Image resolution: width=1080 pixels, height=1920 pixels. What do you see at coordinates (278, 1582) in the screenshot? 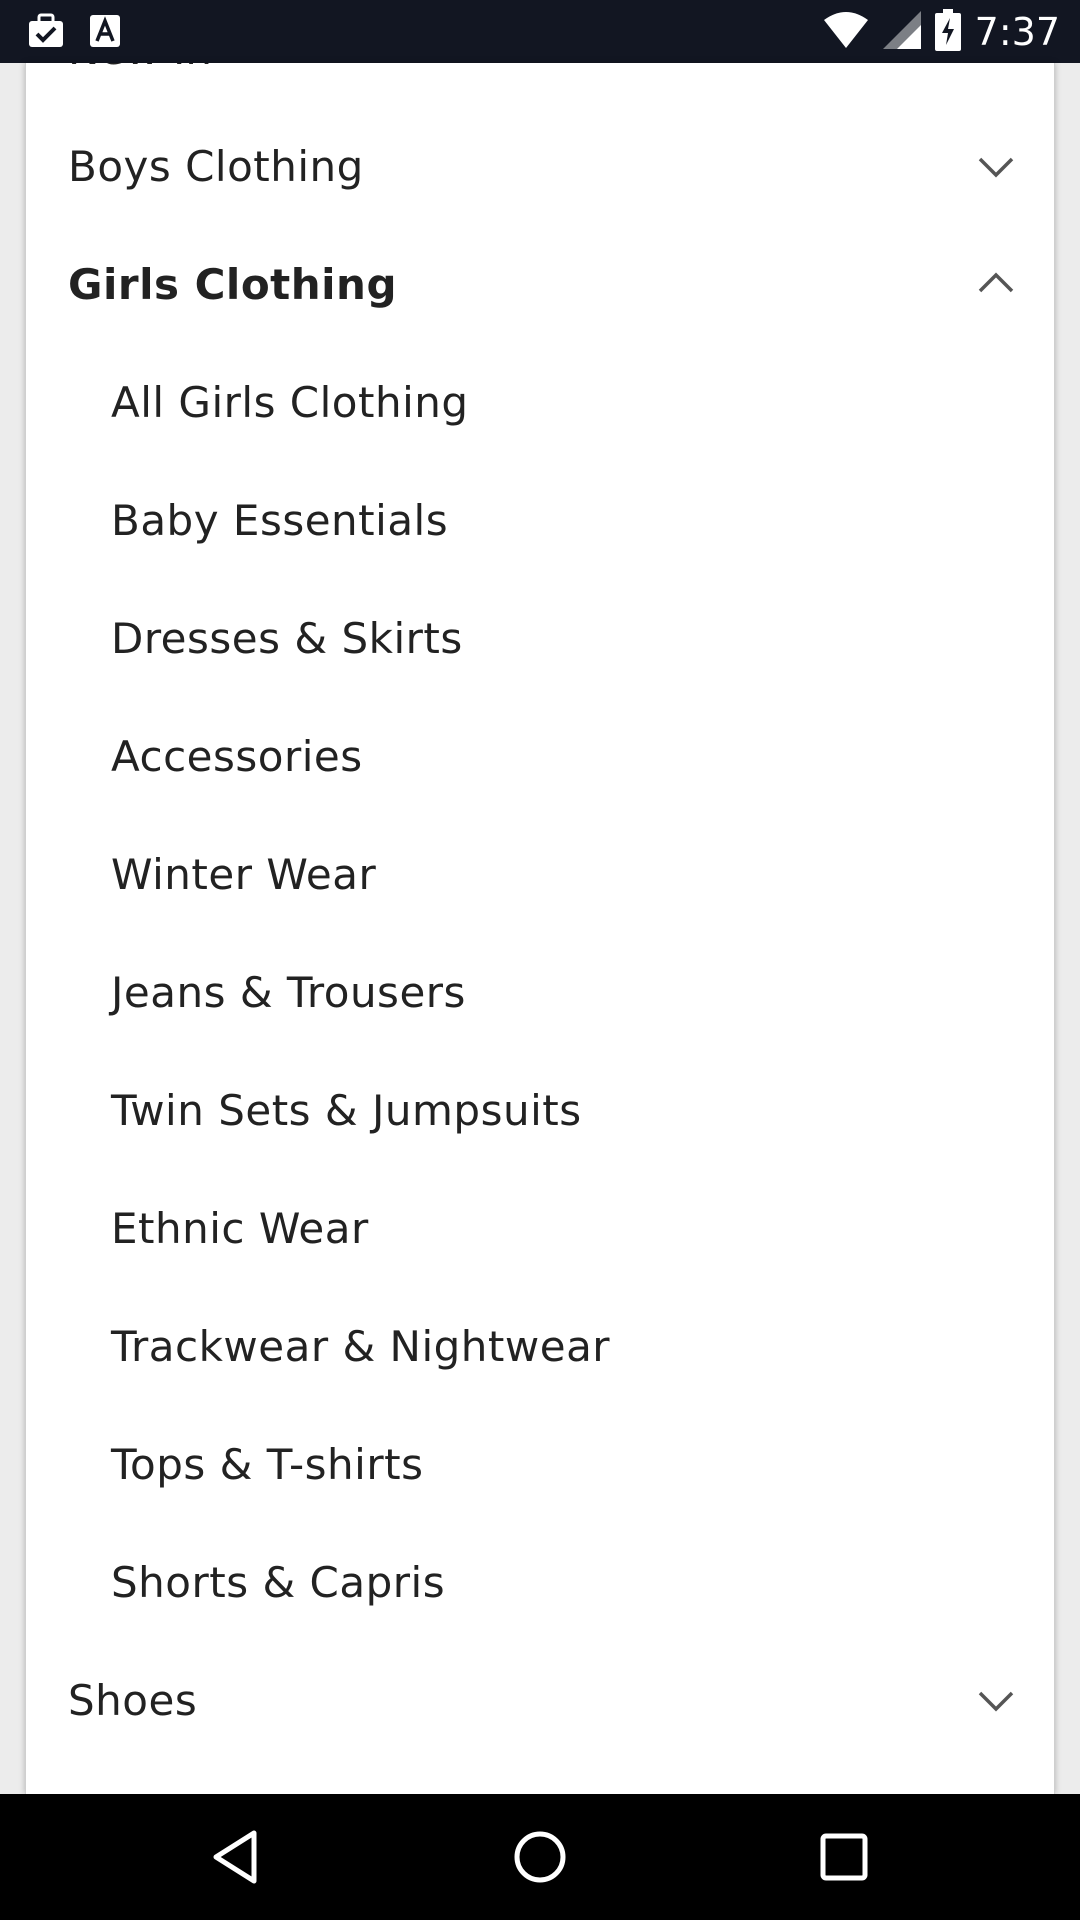
I see `submenu-item-label: Shorts & Capris` at bounding box center [278, 1582].